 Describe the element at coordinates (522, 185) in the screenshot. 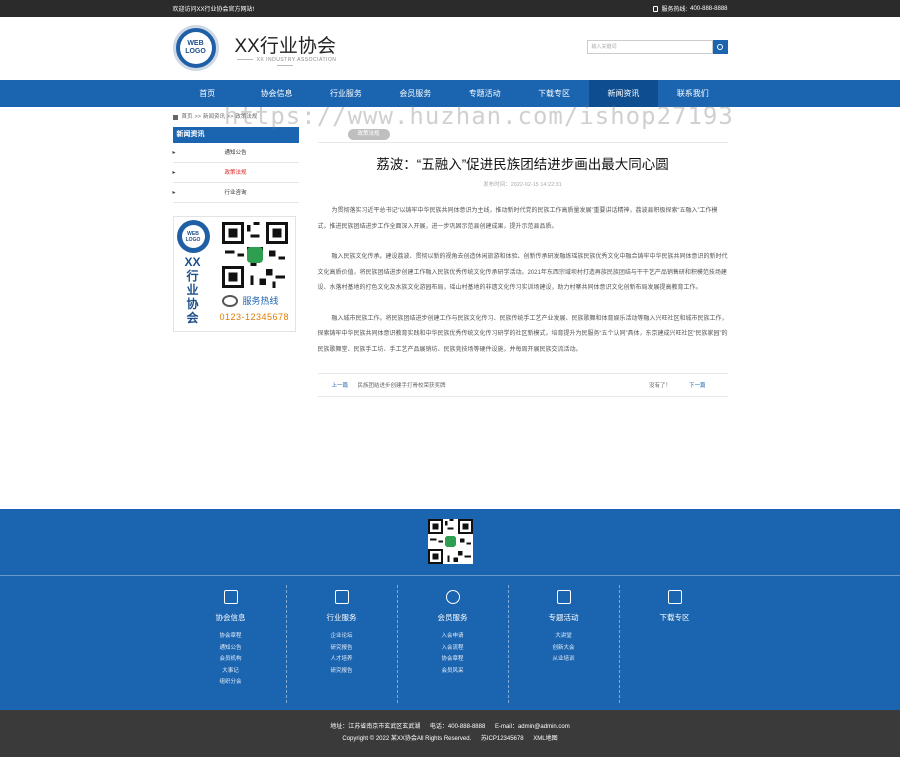

I see `article-meta: 发布时间：2022-02-15 14:22:31` at that location.